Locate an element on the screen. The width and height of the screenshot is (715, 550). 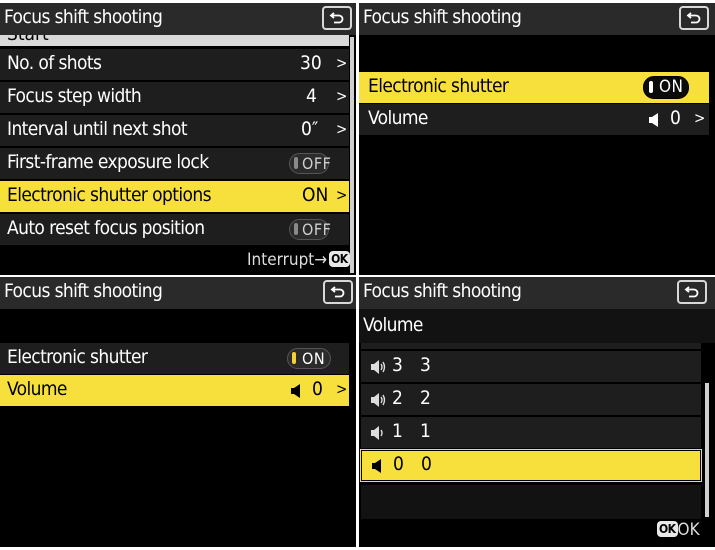
menu-item-value: 30 is located at coordinates (311, 63).